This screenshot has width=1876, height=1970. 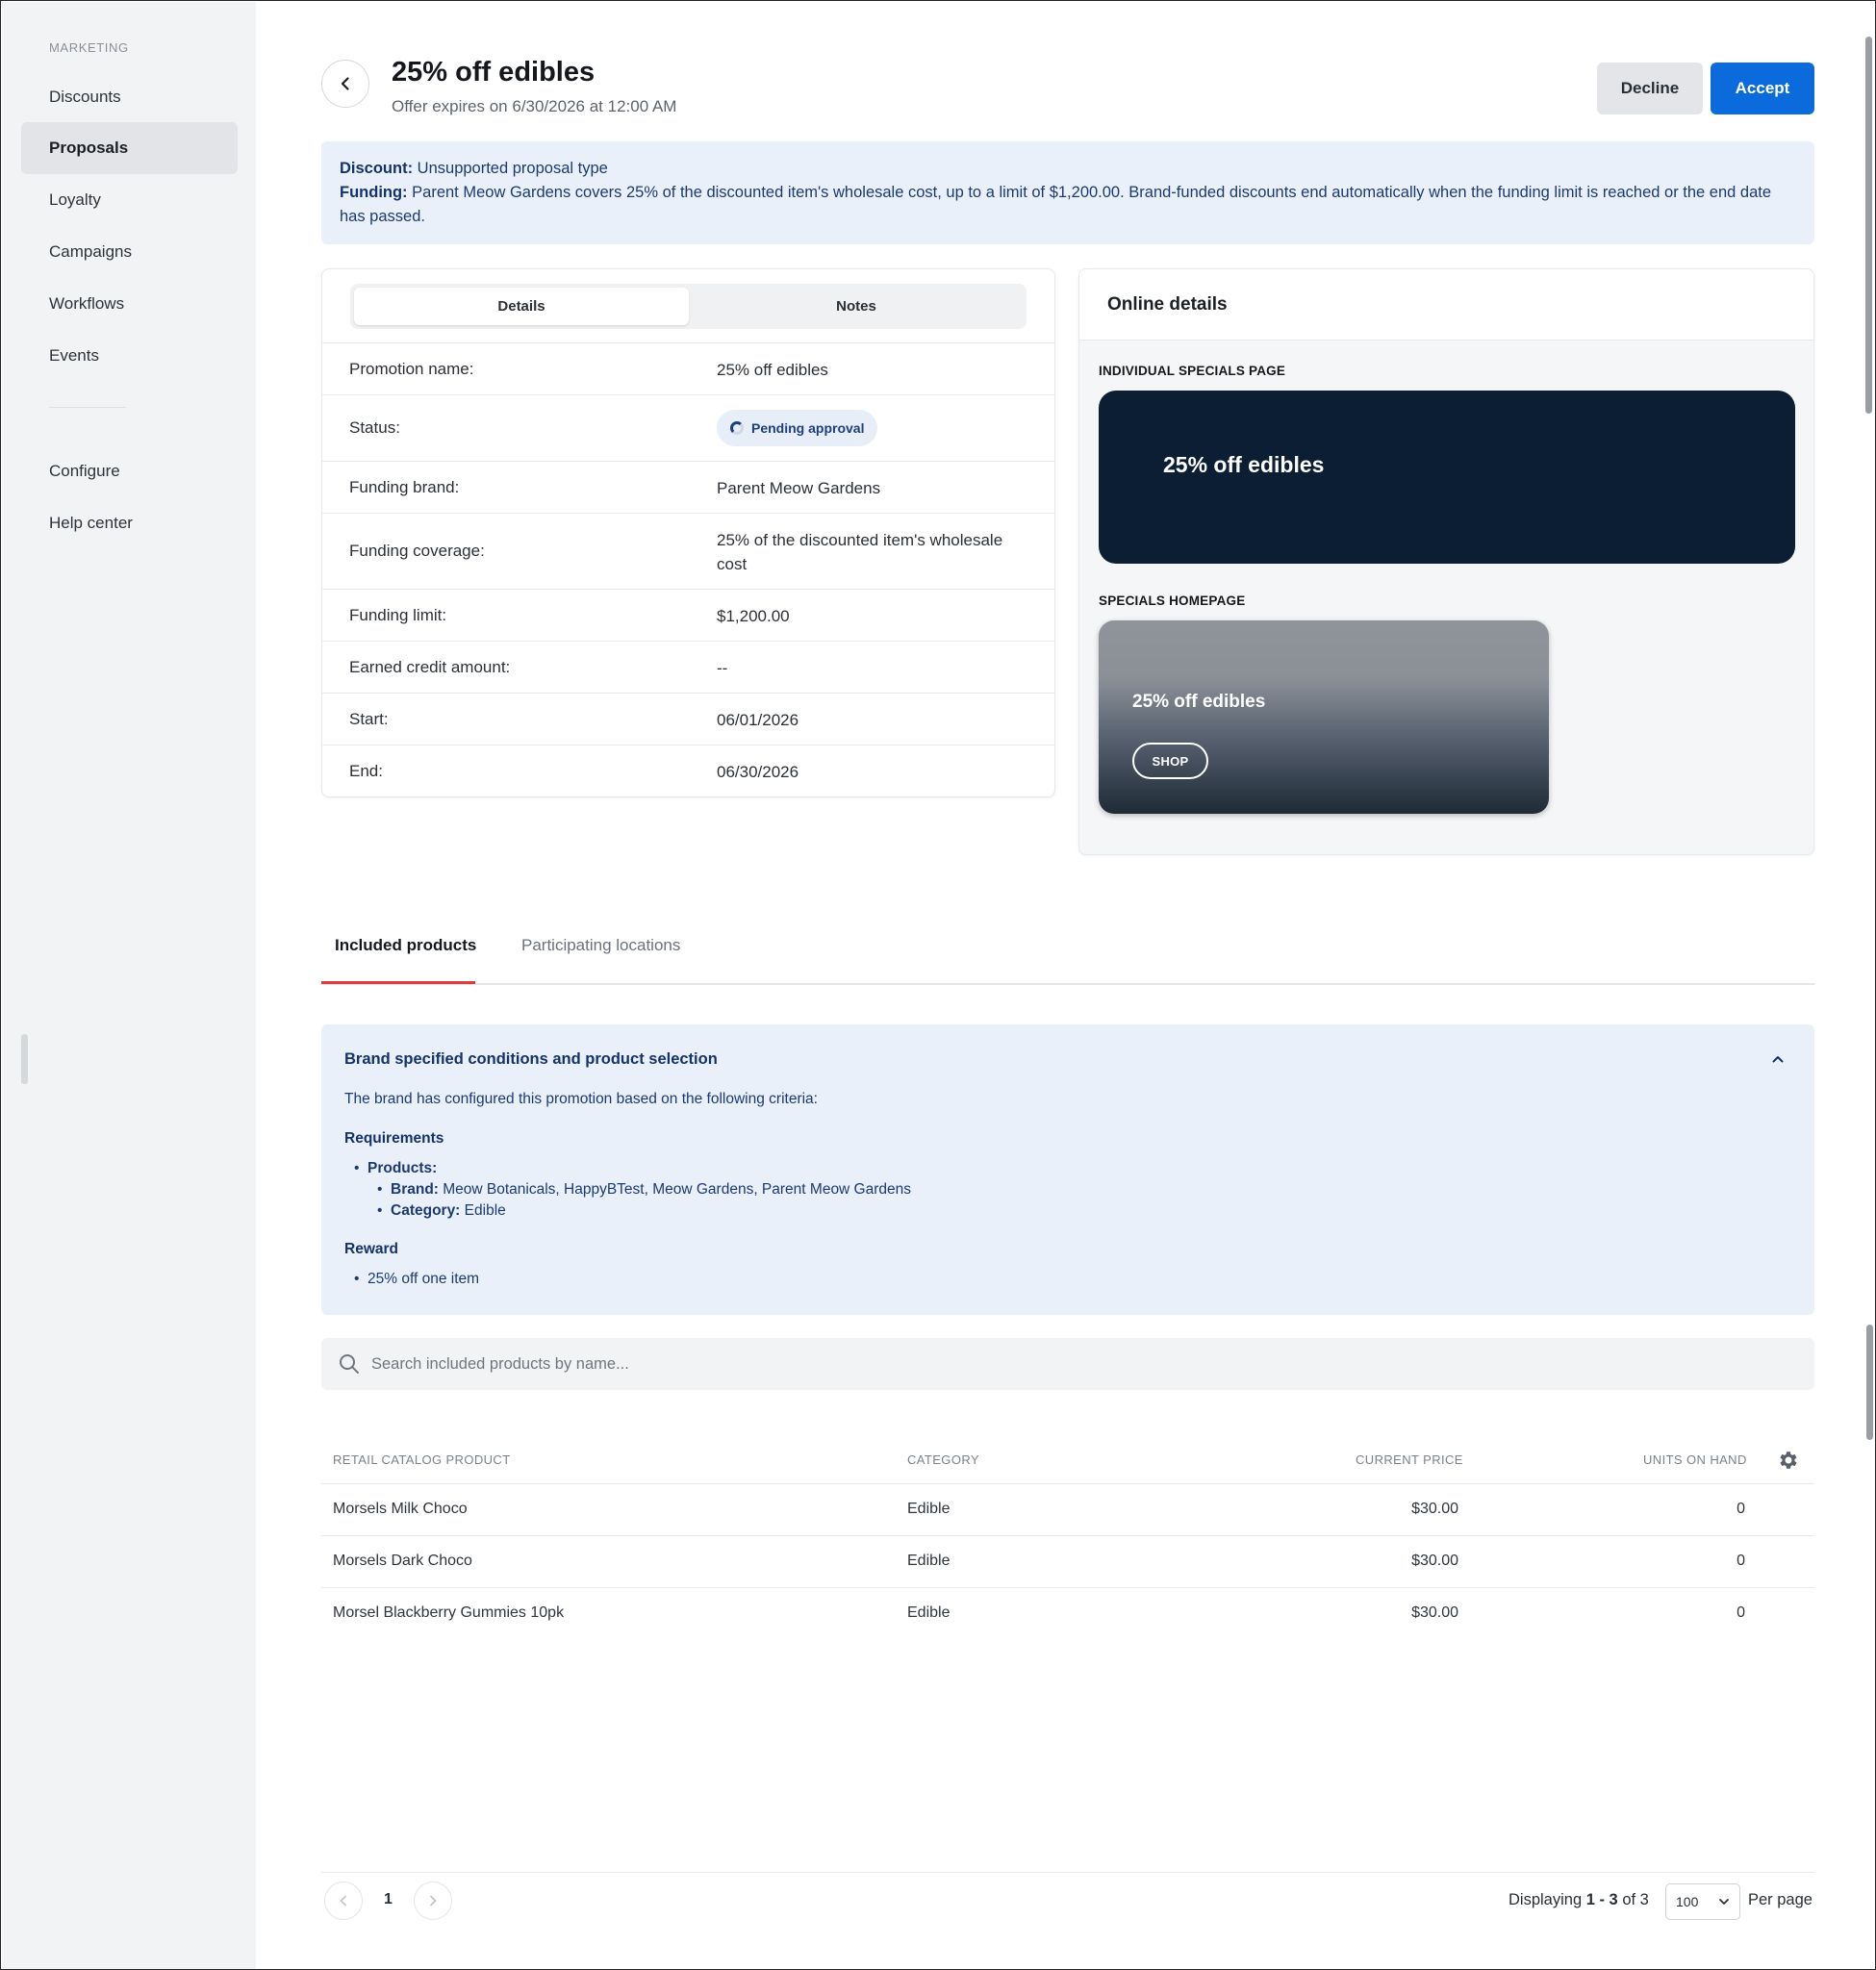 What do you see at coordinates (129, 148) in the screenshot?
I see `sidebar-item-proposals: Proposals` at bounding box center [129, 148].